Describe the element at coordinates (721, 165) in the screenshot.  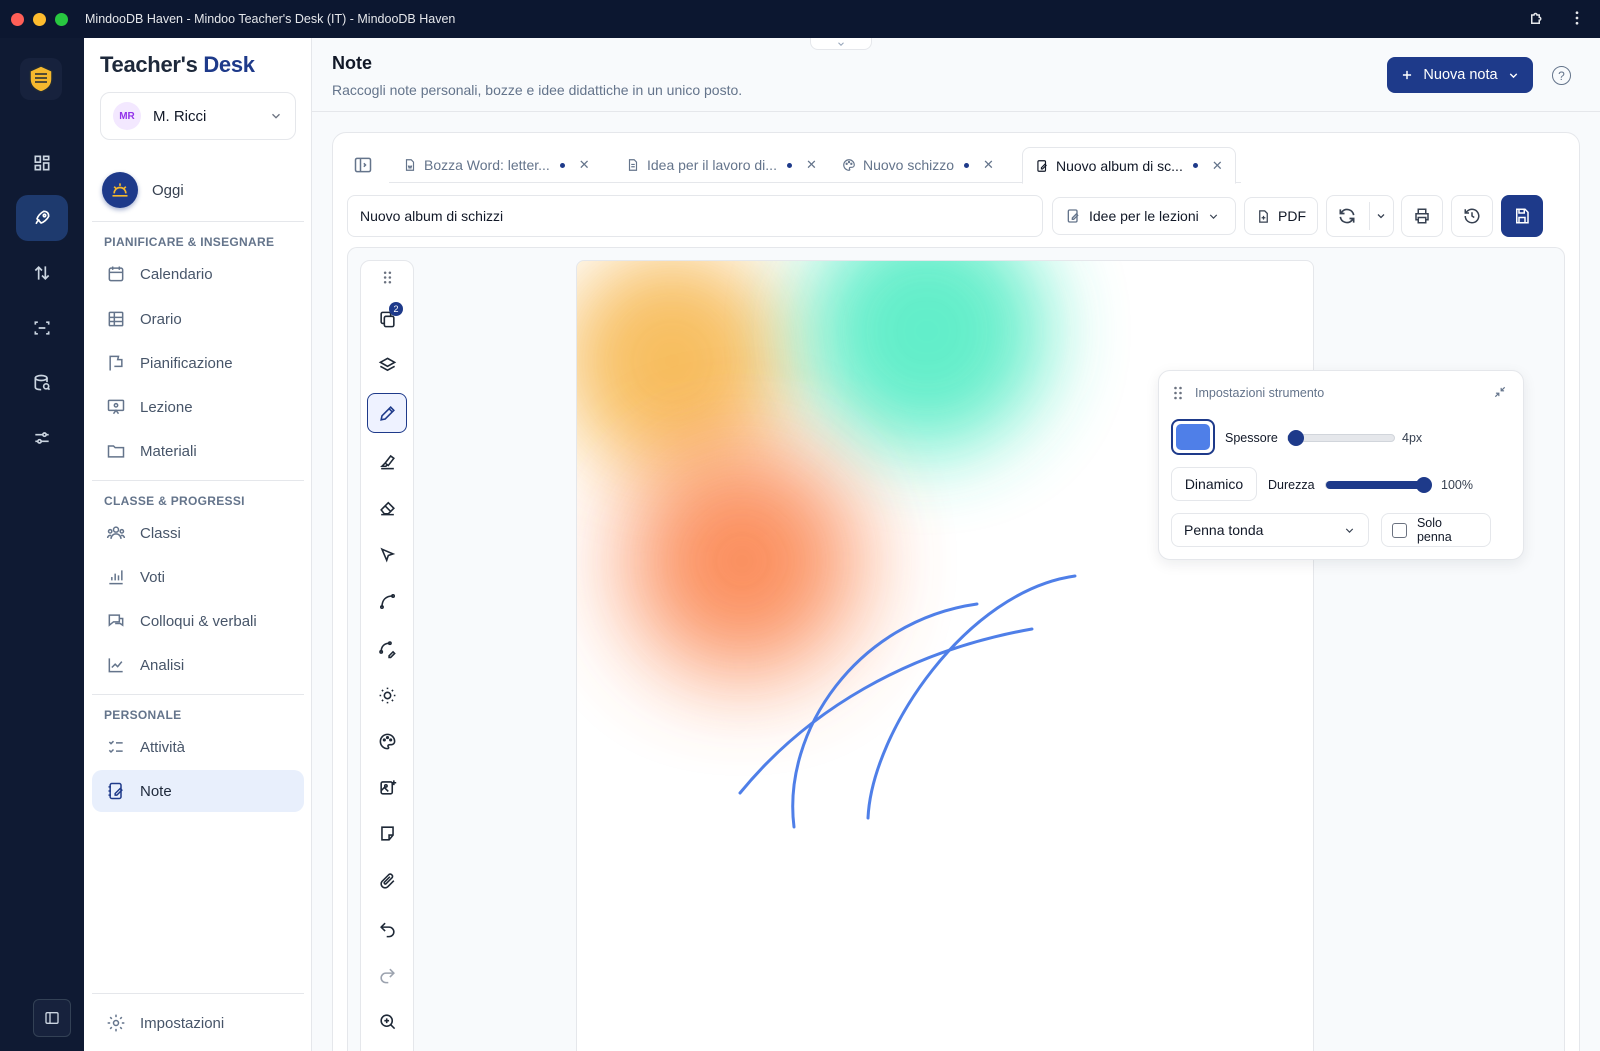
I see `tab-idea-lavoro: Idea per il lavoro di... ✕` at that location.